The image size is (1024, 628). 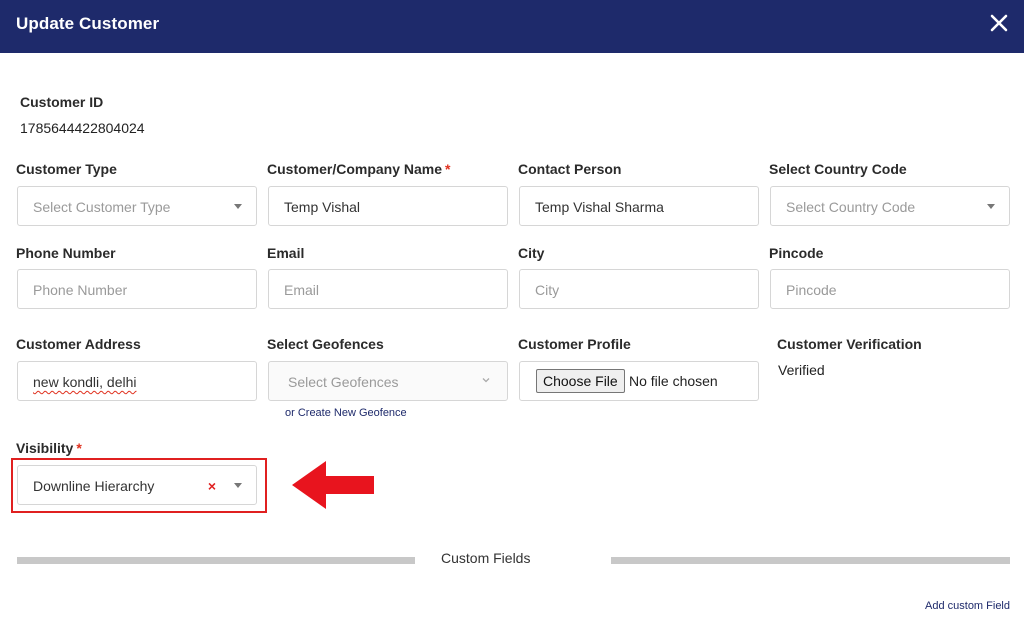 I want to click on address-input: new kondli, delhi, so click(x=137, y=381).